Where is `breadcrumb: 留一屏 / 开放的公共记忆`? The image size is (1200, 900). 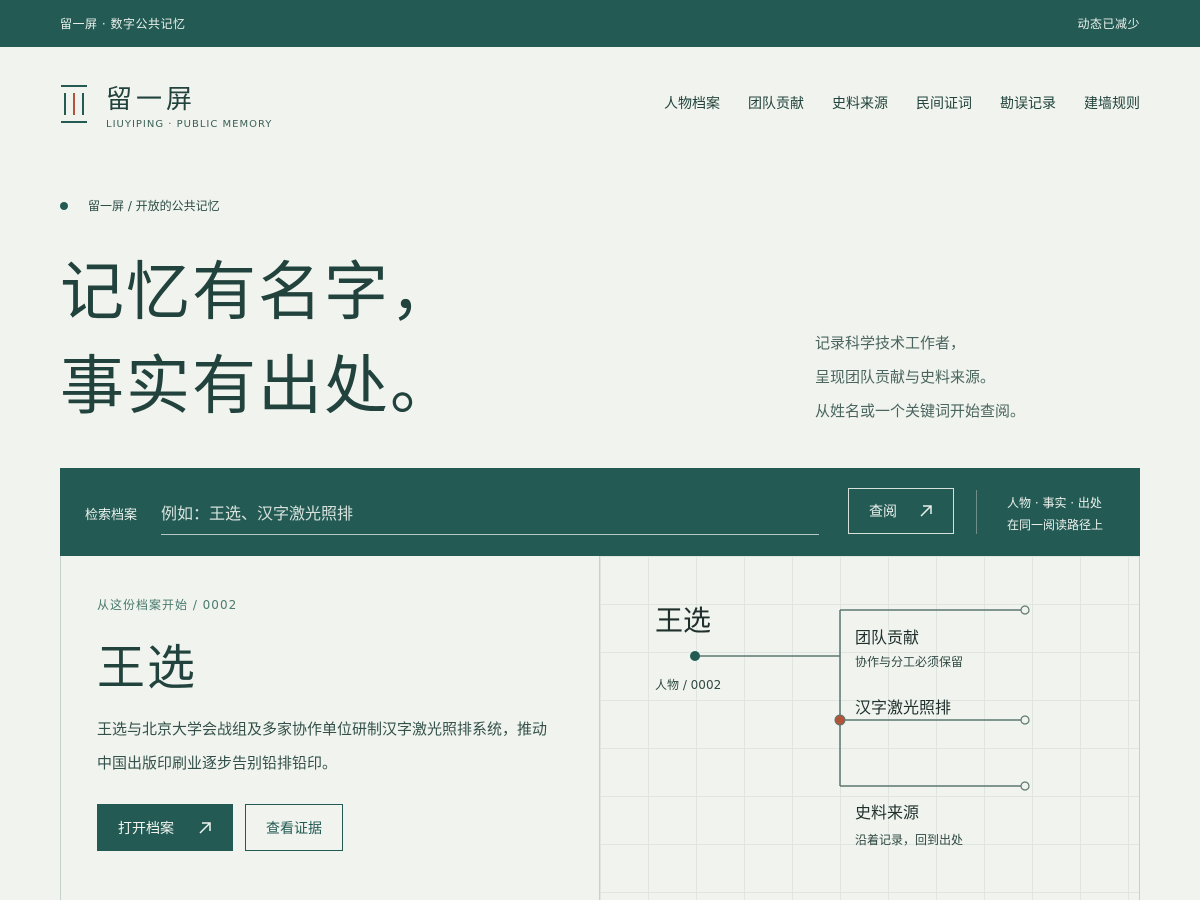
breadcrumb: 留一屏 / 开放的公共记忆 is located at coordinates (140, 205).